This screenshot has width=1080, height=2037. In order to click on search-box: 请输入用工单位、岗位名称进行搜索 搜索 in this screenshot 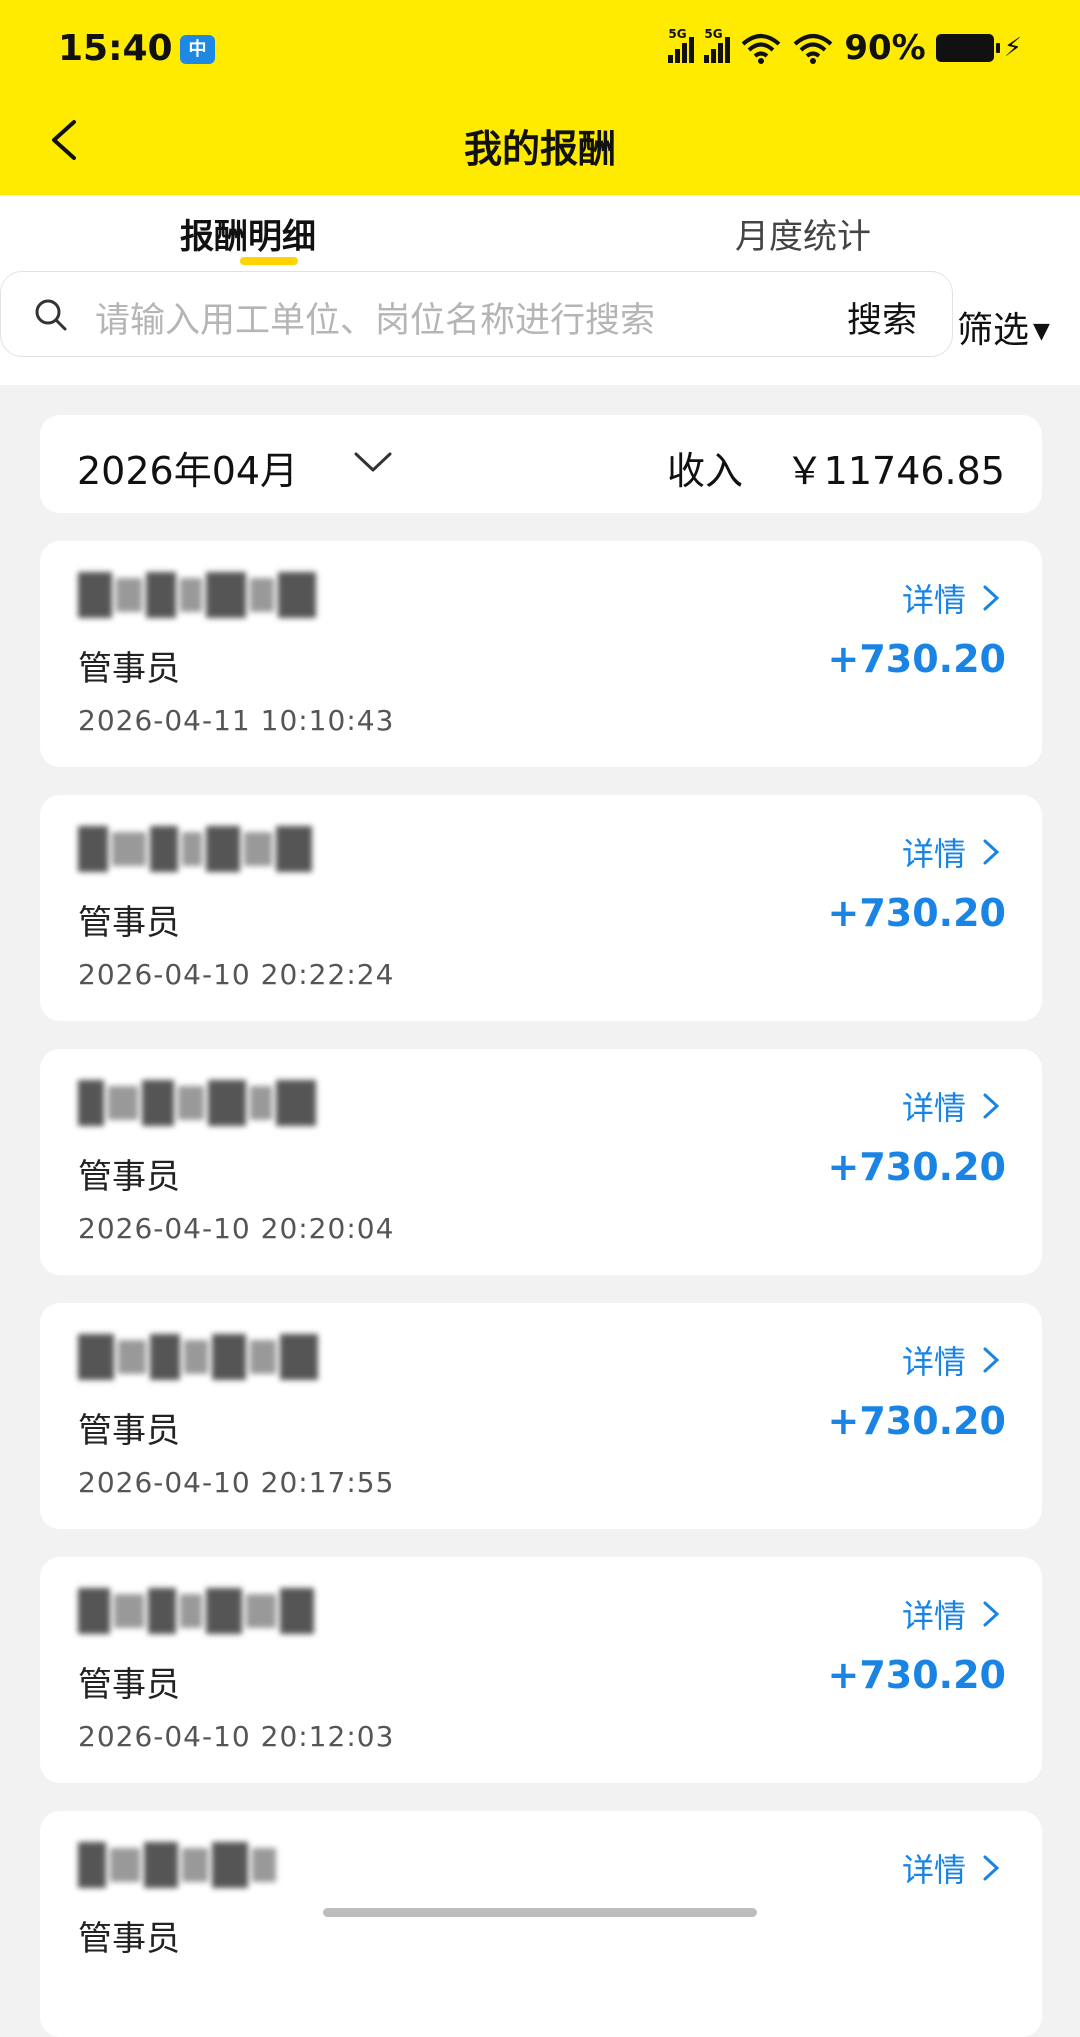, I will do `click(476, 314)`.